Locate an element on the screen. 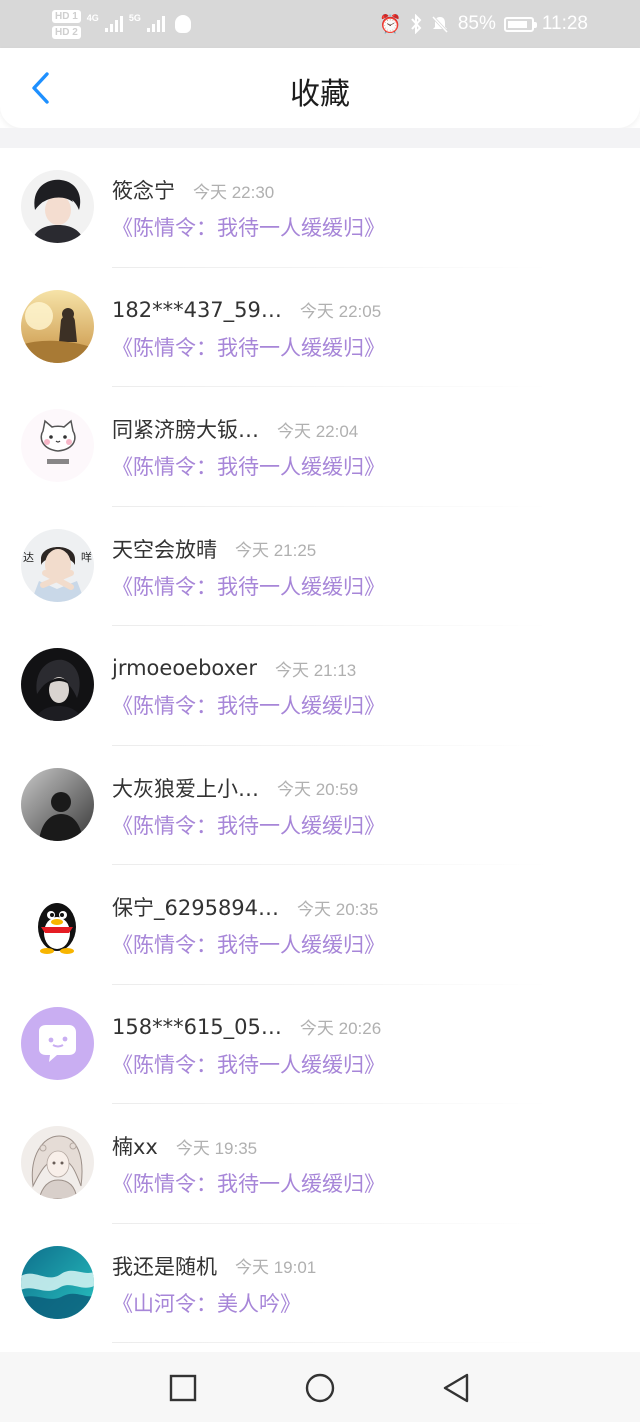 This screenshot has width=640, height=1422. name-line: jrmoeoeboxer 今天 21:13 is located at coordinates (234, 668).